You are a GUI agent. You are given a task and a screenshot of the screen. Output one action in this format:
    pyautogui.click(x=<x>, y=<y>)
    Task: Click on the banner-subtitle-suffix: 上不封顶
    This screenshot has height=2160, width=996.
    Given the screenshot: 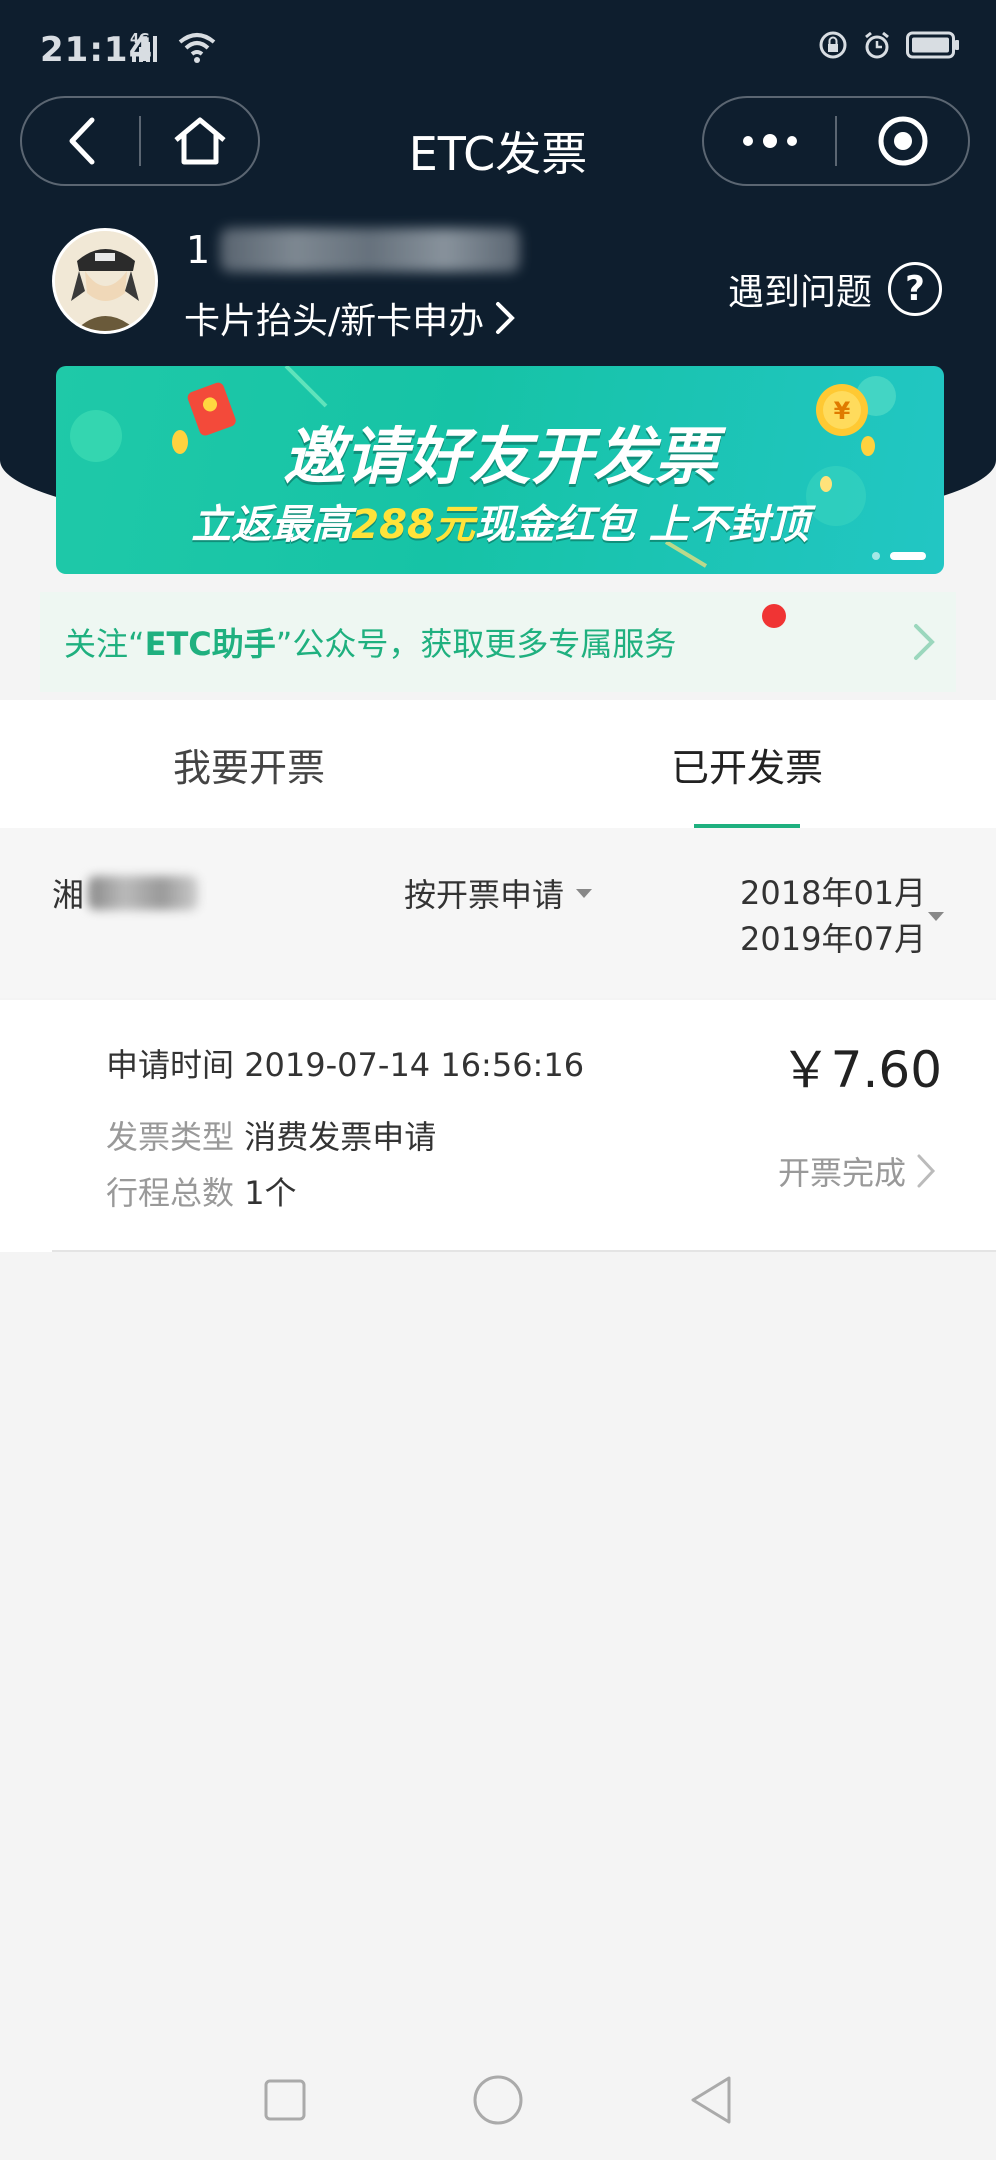 What is the action you would take?
    pyautogui.click(x=728, y=525)
    